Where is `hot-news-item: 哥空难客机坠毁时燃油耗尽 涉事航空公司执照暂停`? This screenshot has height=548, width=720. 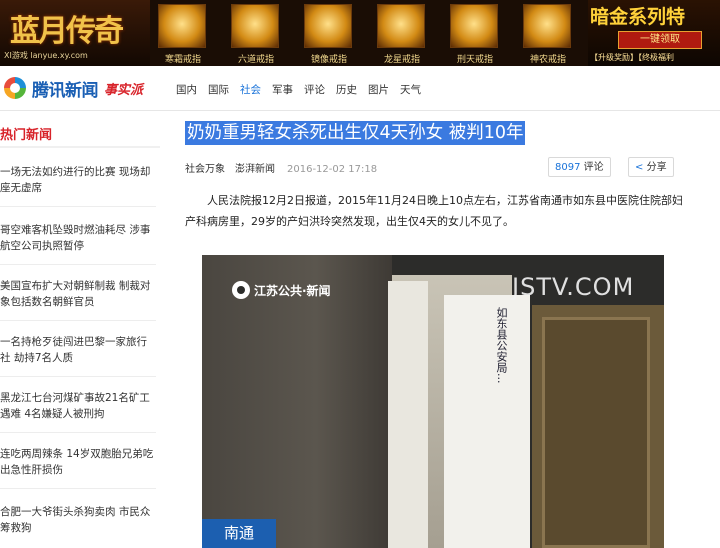 hot-news-item: 哥空难客机坠毁时燃油耗尽 涉事航空公司执照暂停 is located at coordinates (78, 238).